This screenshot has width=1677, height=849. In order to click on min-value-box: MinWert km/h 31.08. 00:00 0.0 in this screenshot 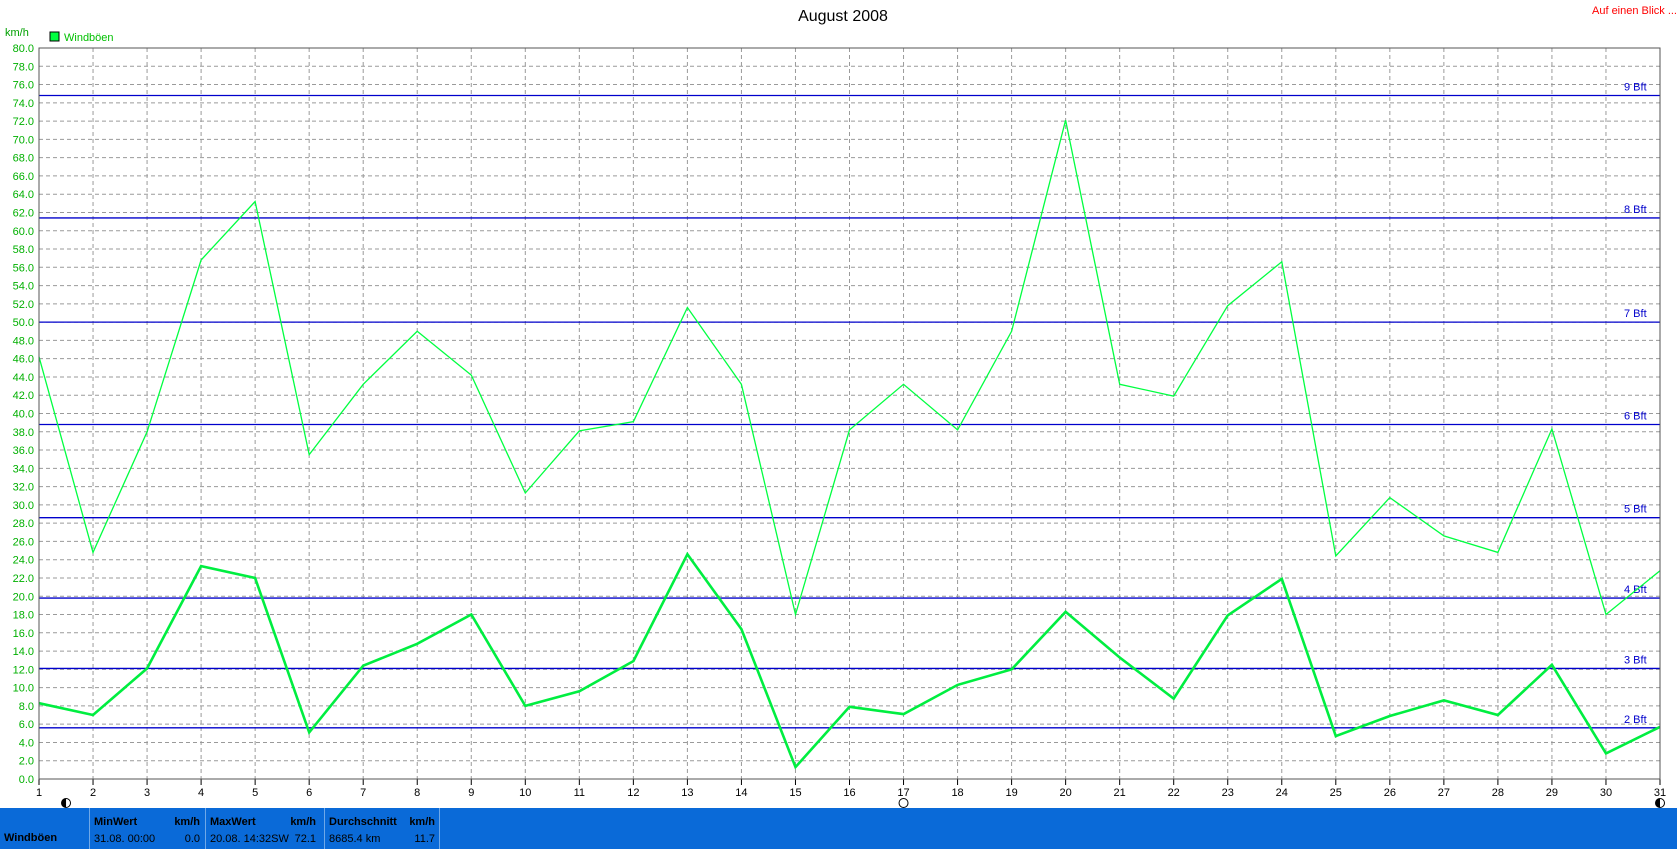, I will do `click(146, 828)`.